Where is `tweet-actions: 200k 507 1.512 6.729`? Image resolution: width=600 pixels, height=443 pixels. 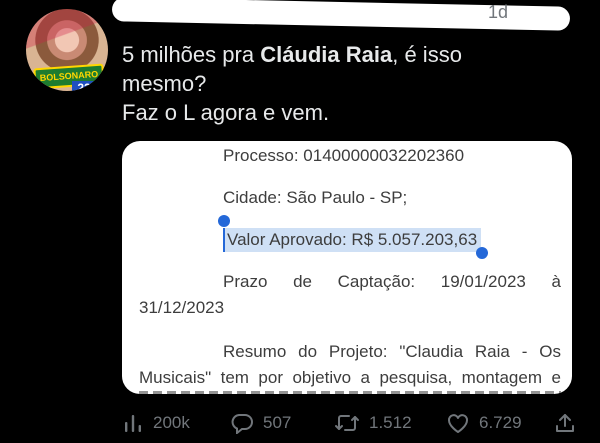
tweet-actions: 200k 507 1.512 6.729 is located at coordinates (352, 423).